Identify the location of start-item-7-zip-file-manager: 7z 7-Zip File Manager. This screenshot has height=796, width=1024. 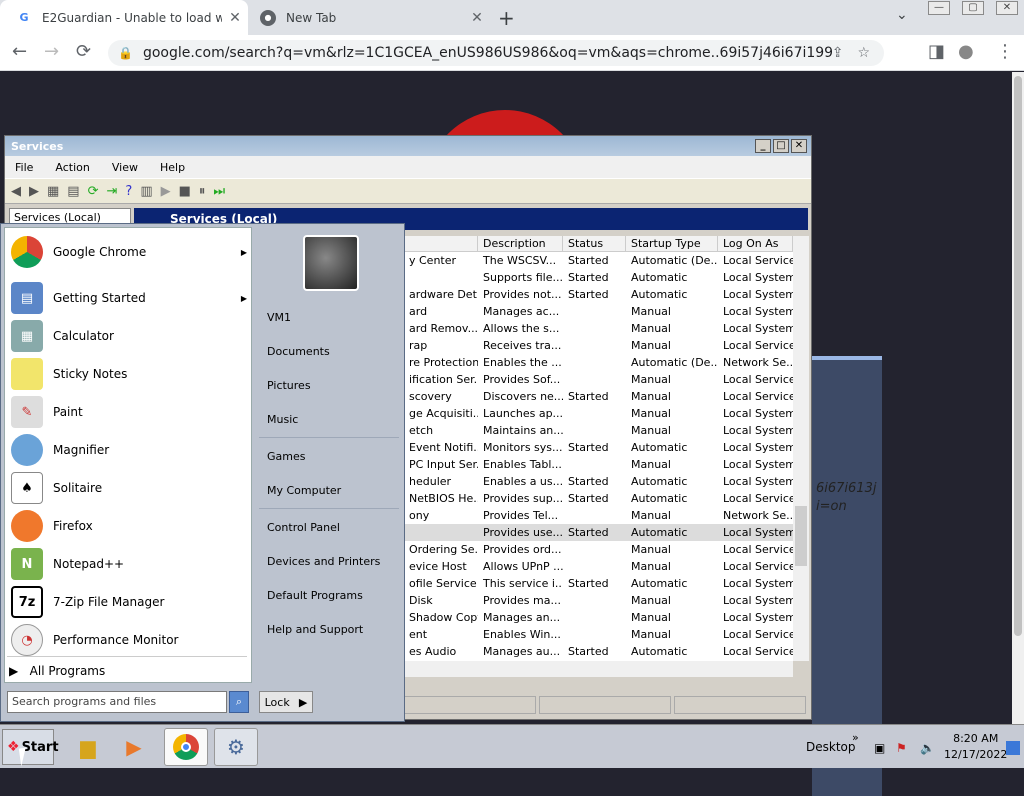
(131, 602).